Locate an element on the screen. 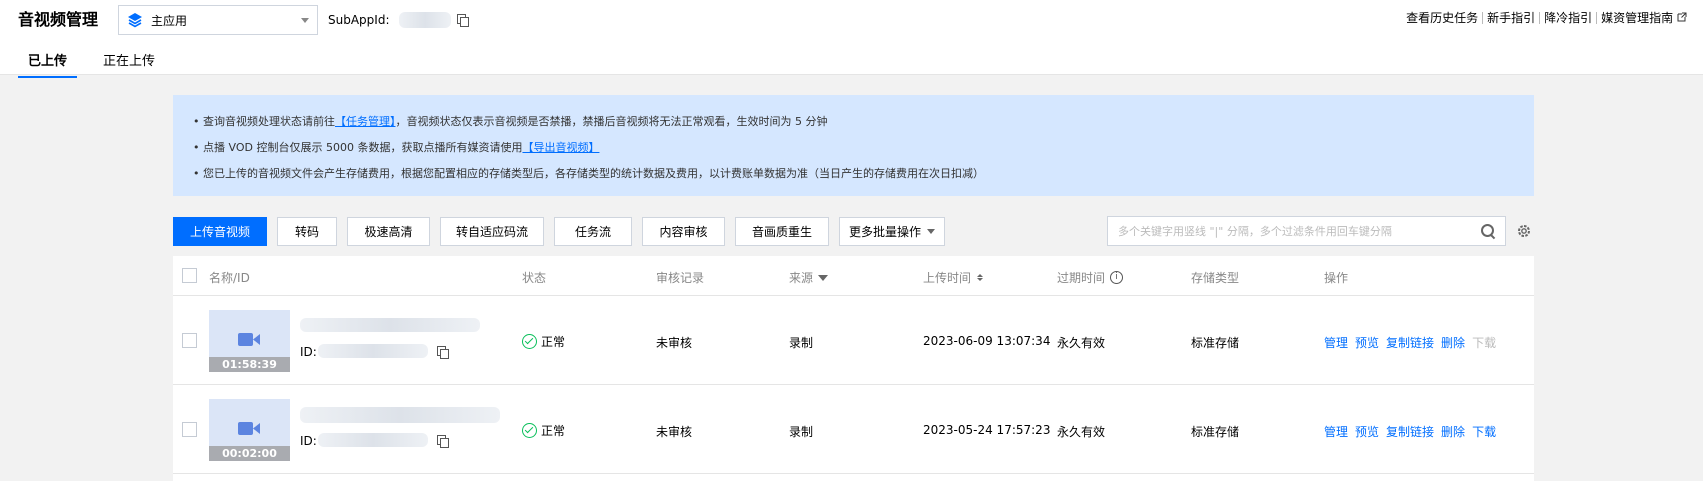 Image resolution: width=1703 pixels, height=481 pixels. quality-rebirth-button: 音画质重生 is located at coordinates (782, 231).